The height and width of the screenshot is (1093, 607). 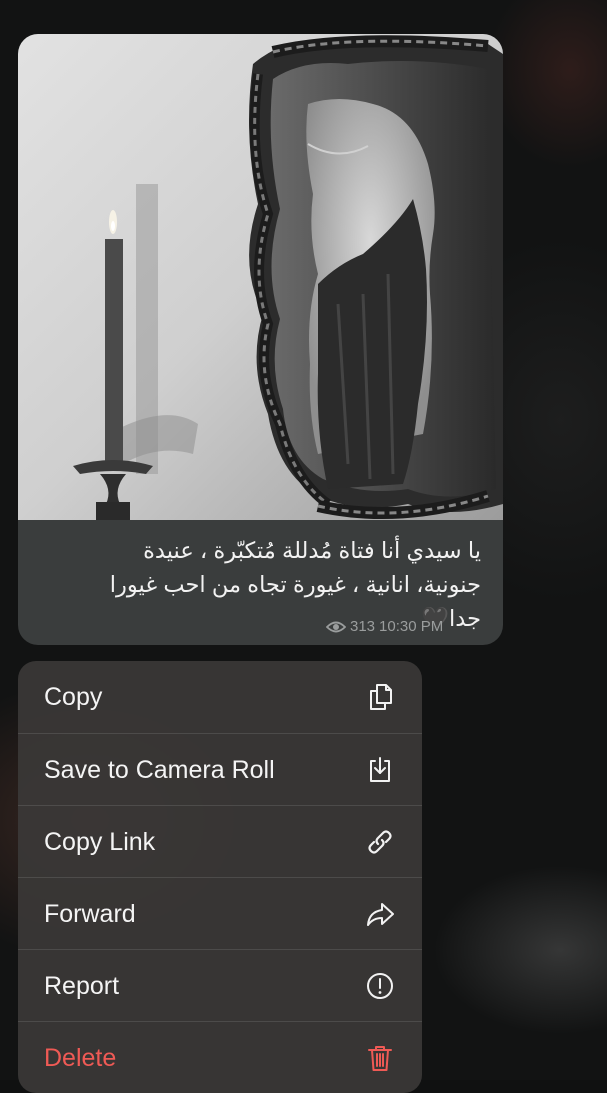 What do you see at coordinates (73, 697) in the screenshot?
I see `menu-item-label: Copy` at bounding box center [73, 697].